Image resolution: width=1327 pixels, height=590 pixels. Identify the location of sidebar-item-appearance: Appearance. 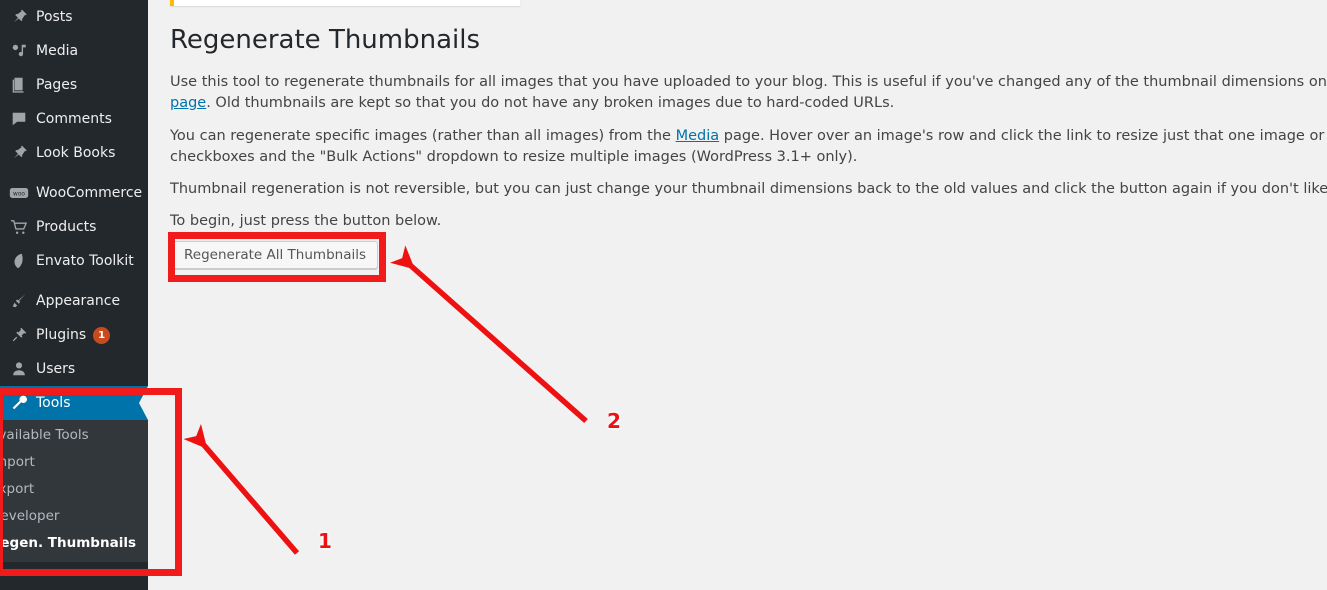
(74, 301).